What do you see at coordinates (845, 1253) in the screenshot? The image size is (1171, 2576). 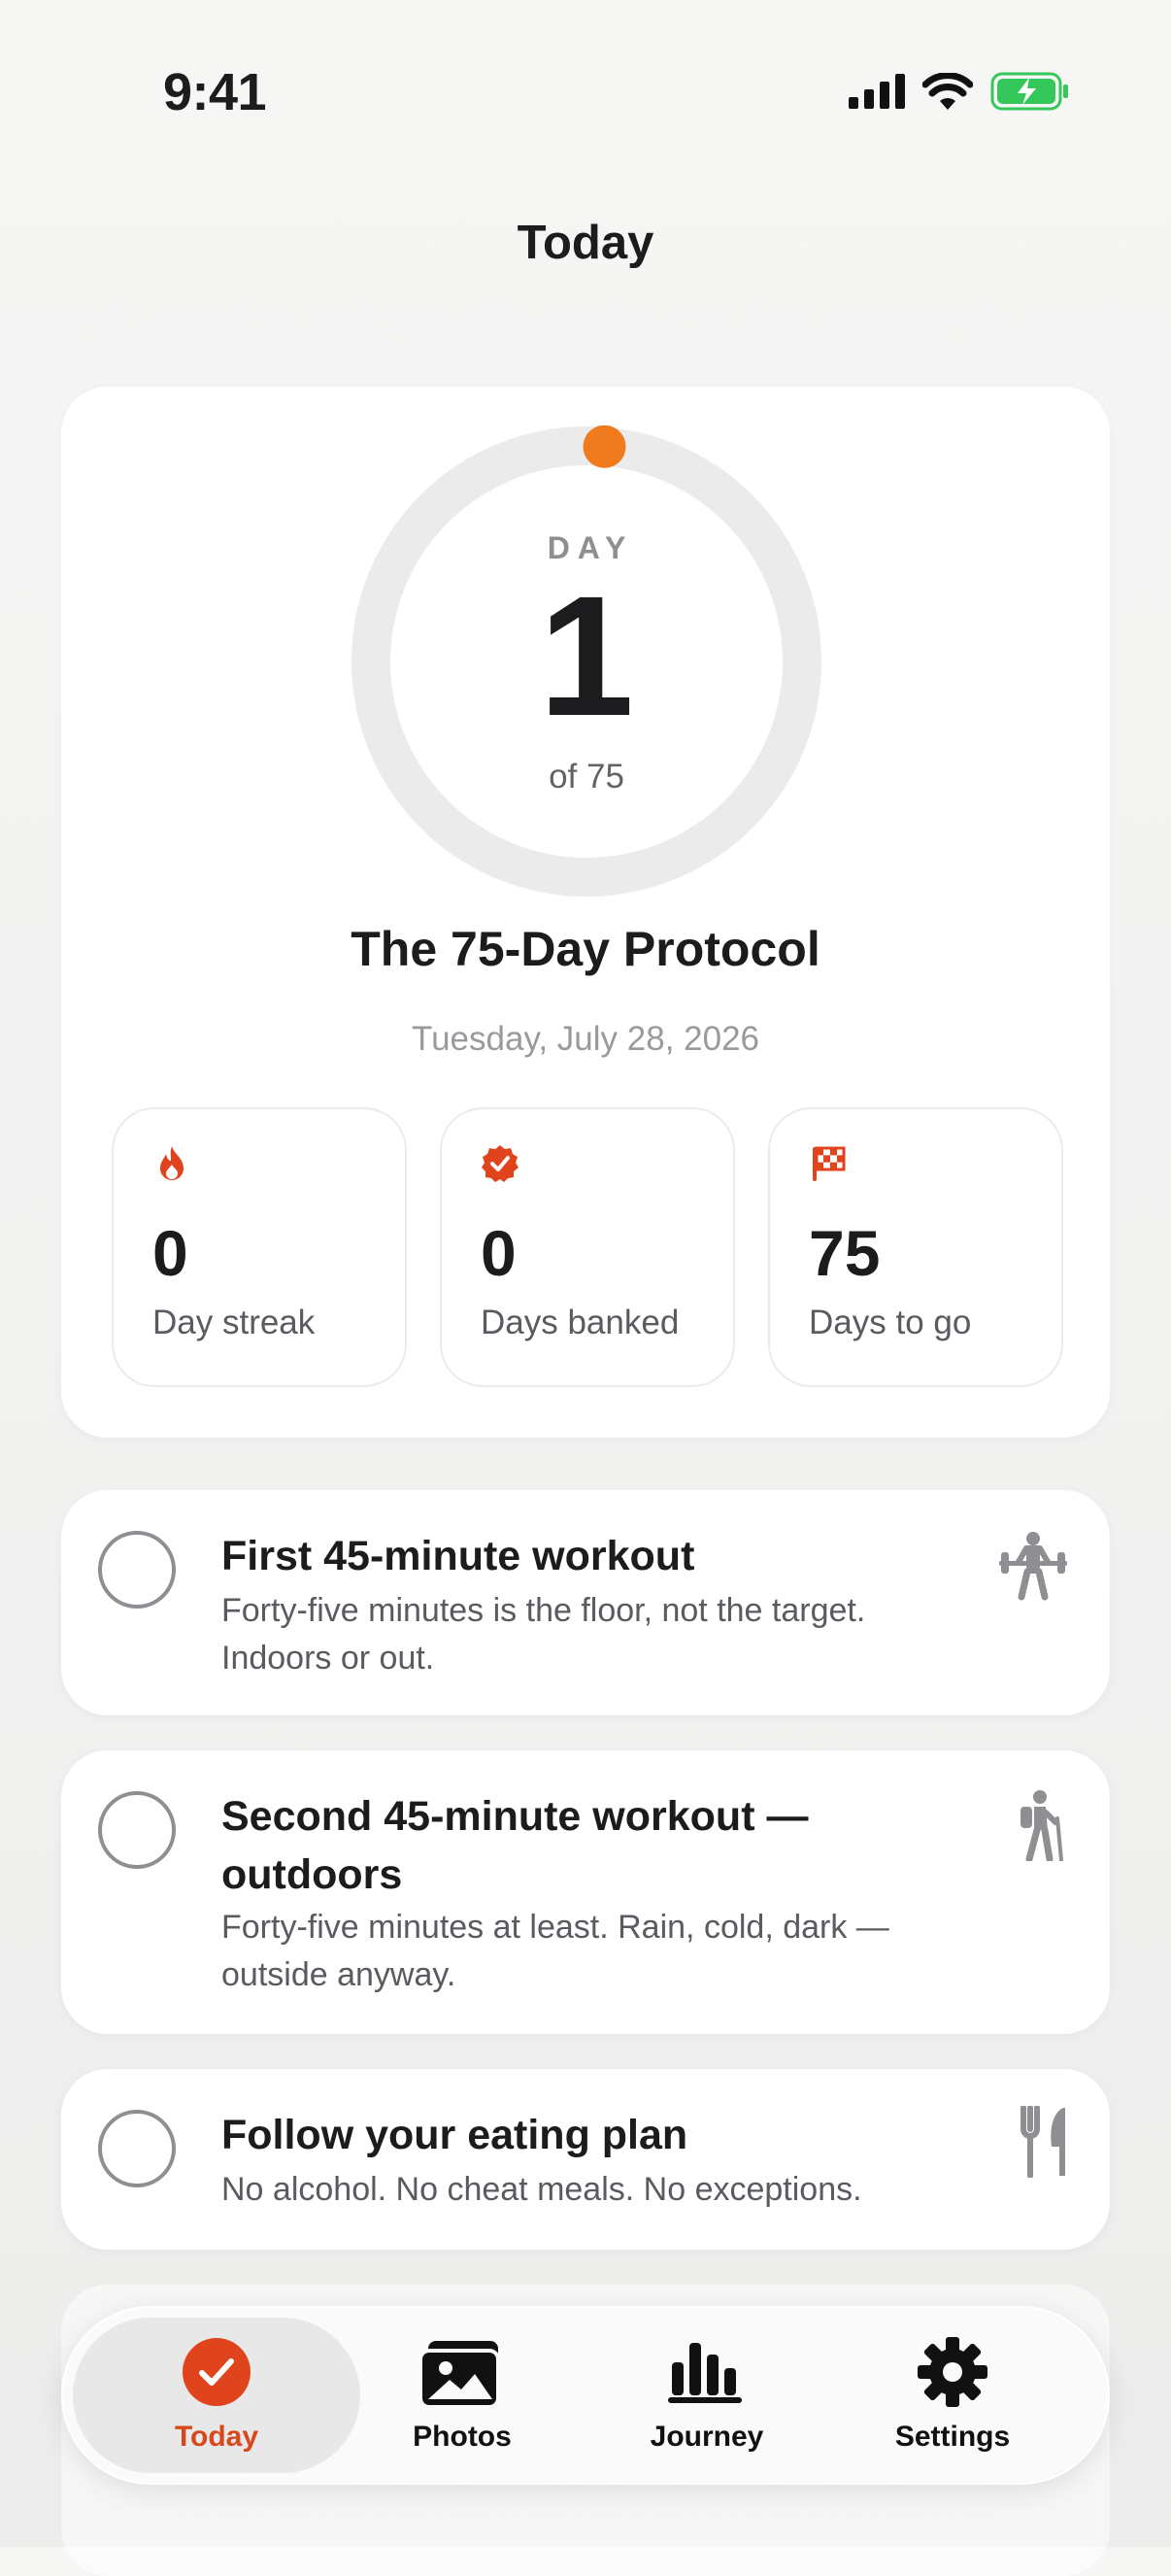 I see `stat-value: 75` at bounding box center [845, 1253].